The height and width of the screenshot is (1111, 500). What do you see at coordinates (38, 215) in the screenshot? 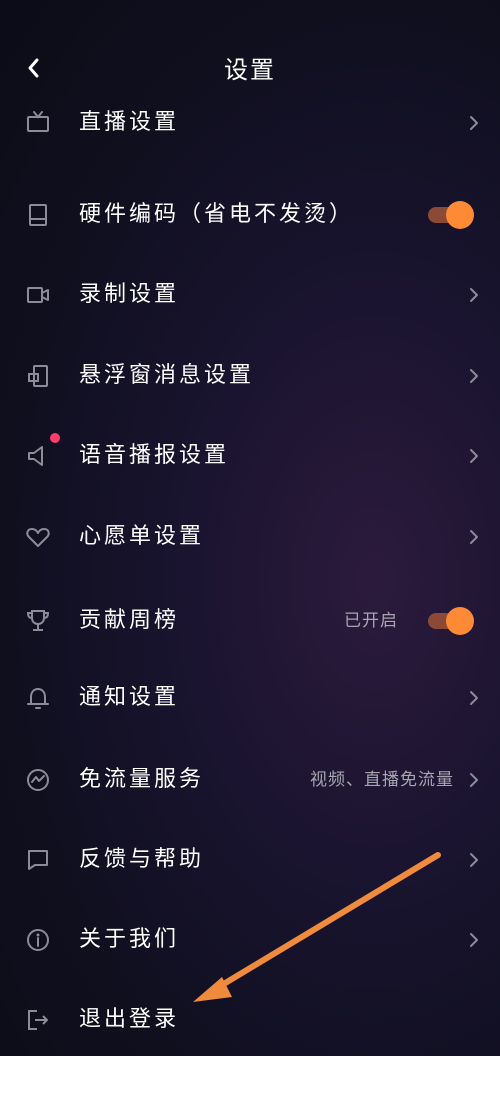
I see `tablet-icon` at bounding box center [38, 215].